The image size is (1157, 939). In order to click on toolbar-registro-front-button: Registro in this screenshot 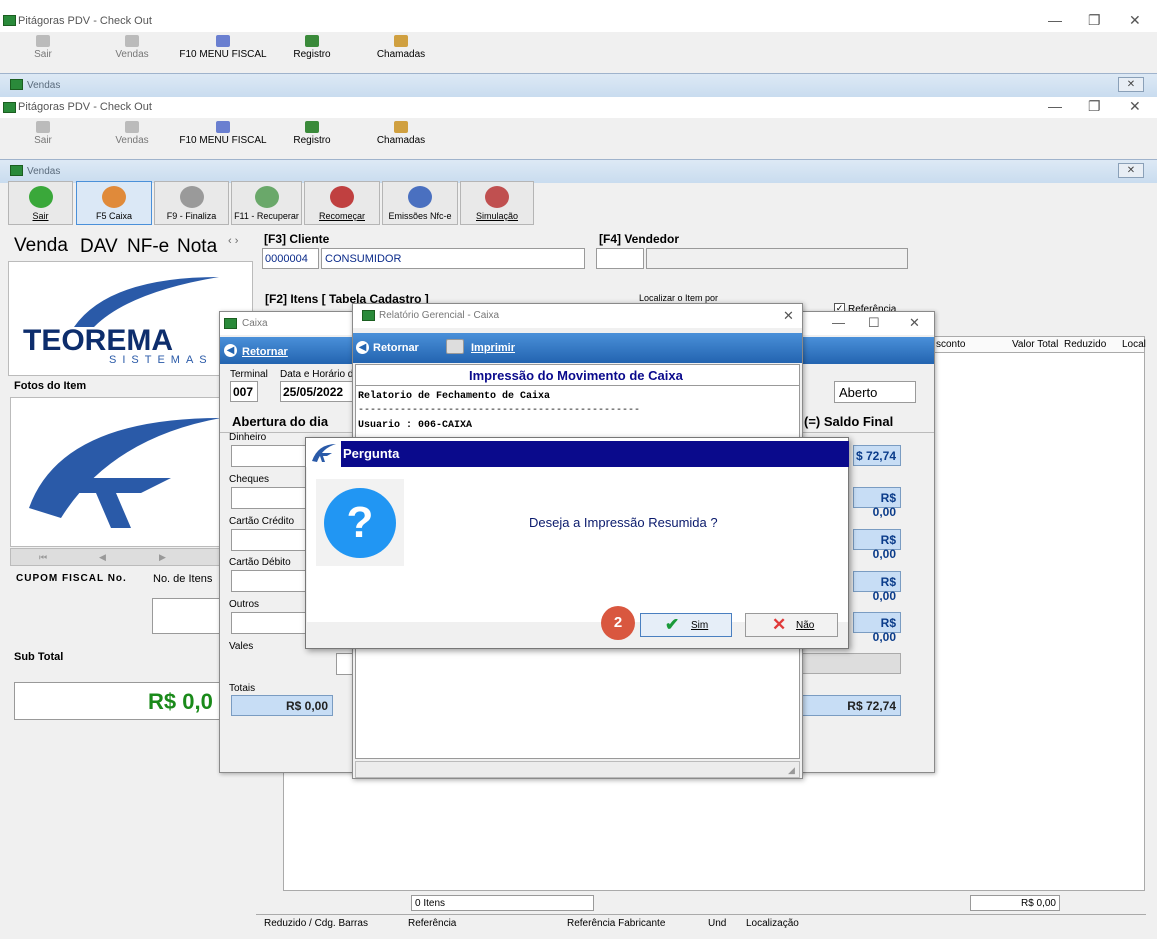, I will do `click(312, 133)`.